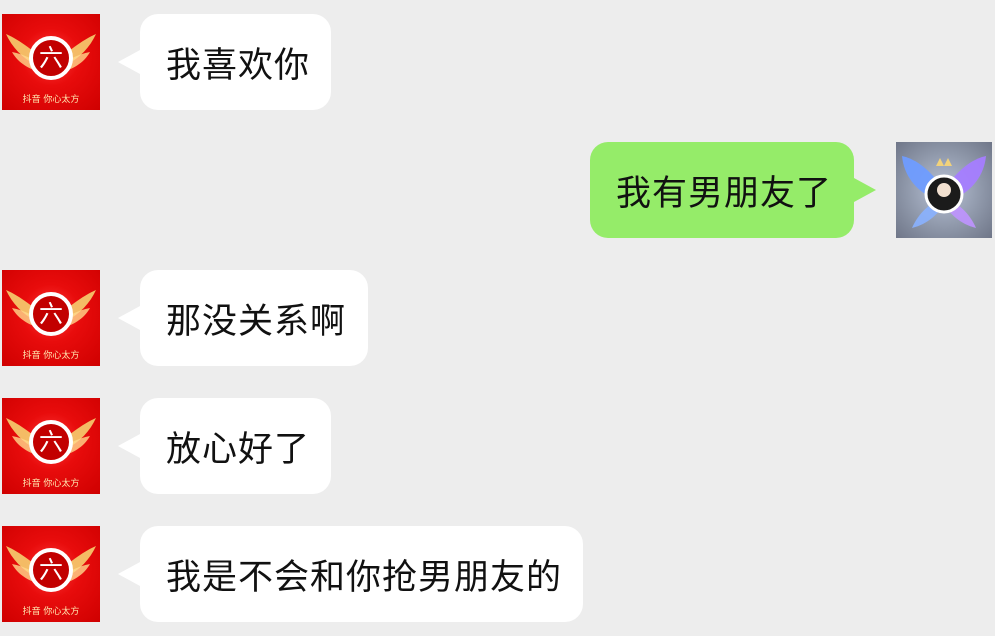  I want to click on message-bubble: 我喜欢你, so click(224, 62).